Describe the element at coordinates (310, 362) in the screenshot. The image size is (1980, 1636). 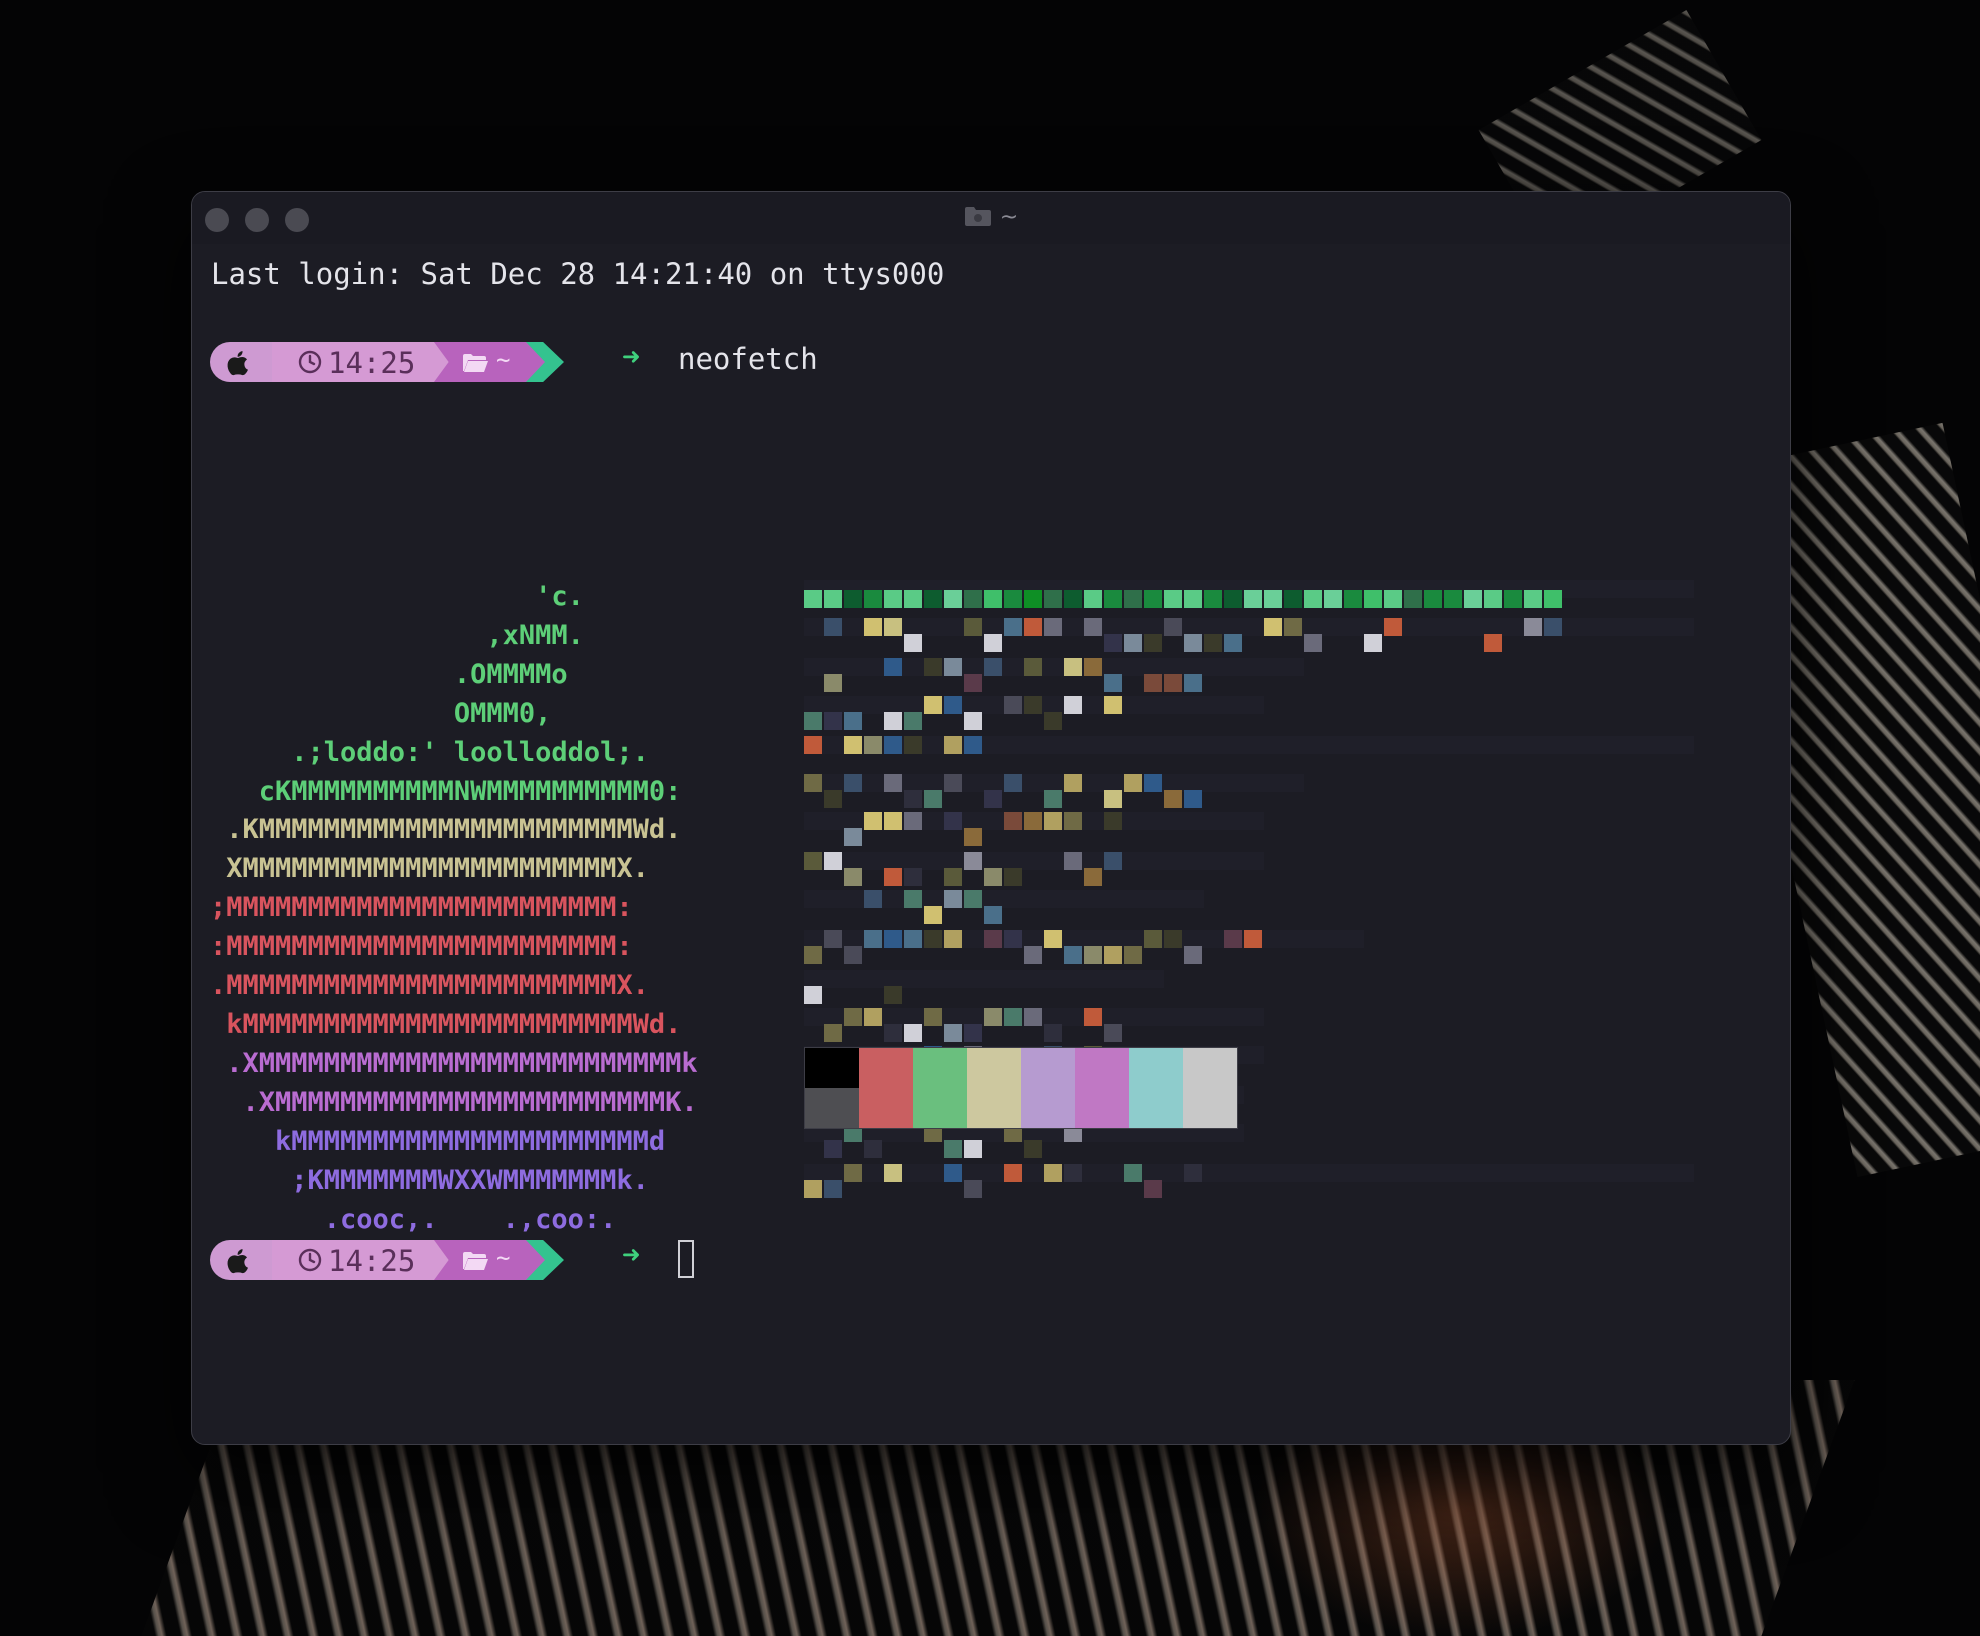
I see `clock-icon` at that location.